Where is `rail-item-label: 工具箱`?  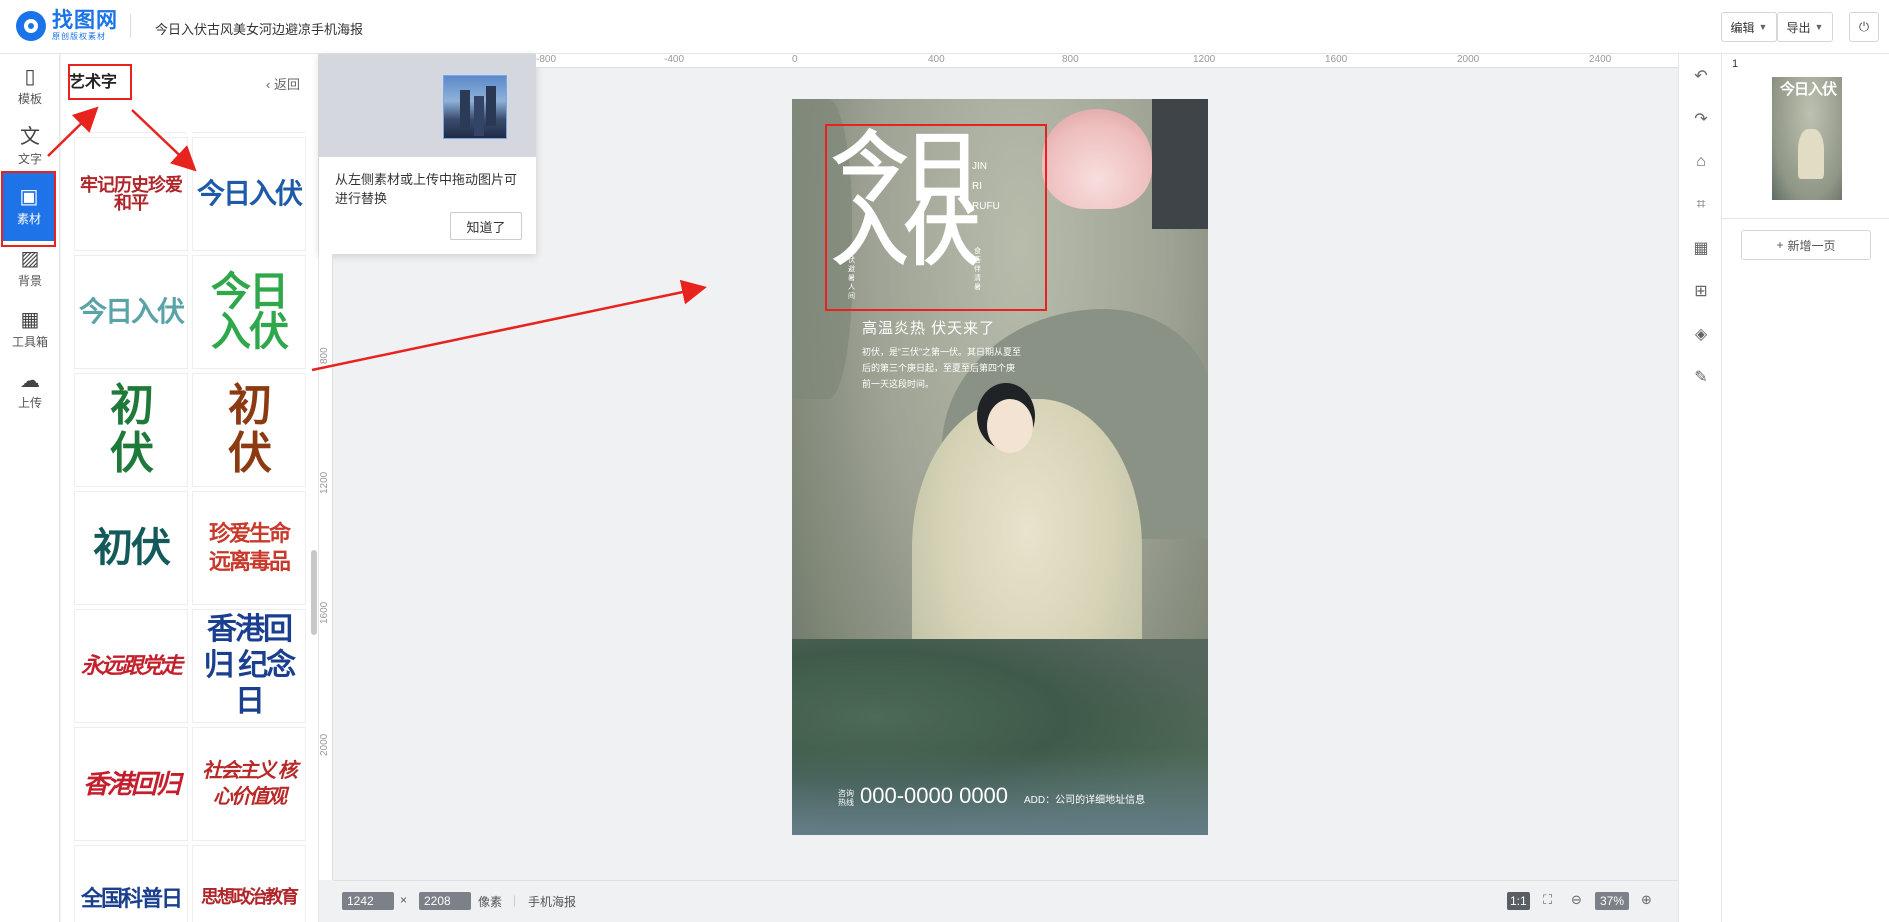 rail-item-label: 工具箱 is located at coordinates (29, 342).